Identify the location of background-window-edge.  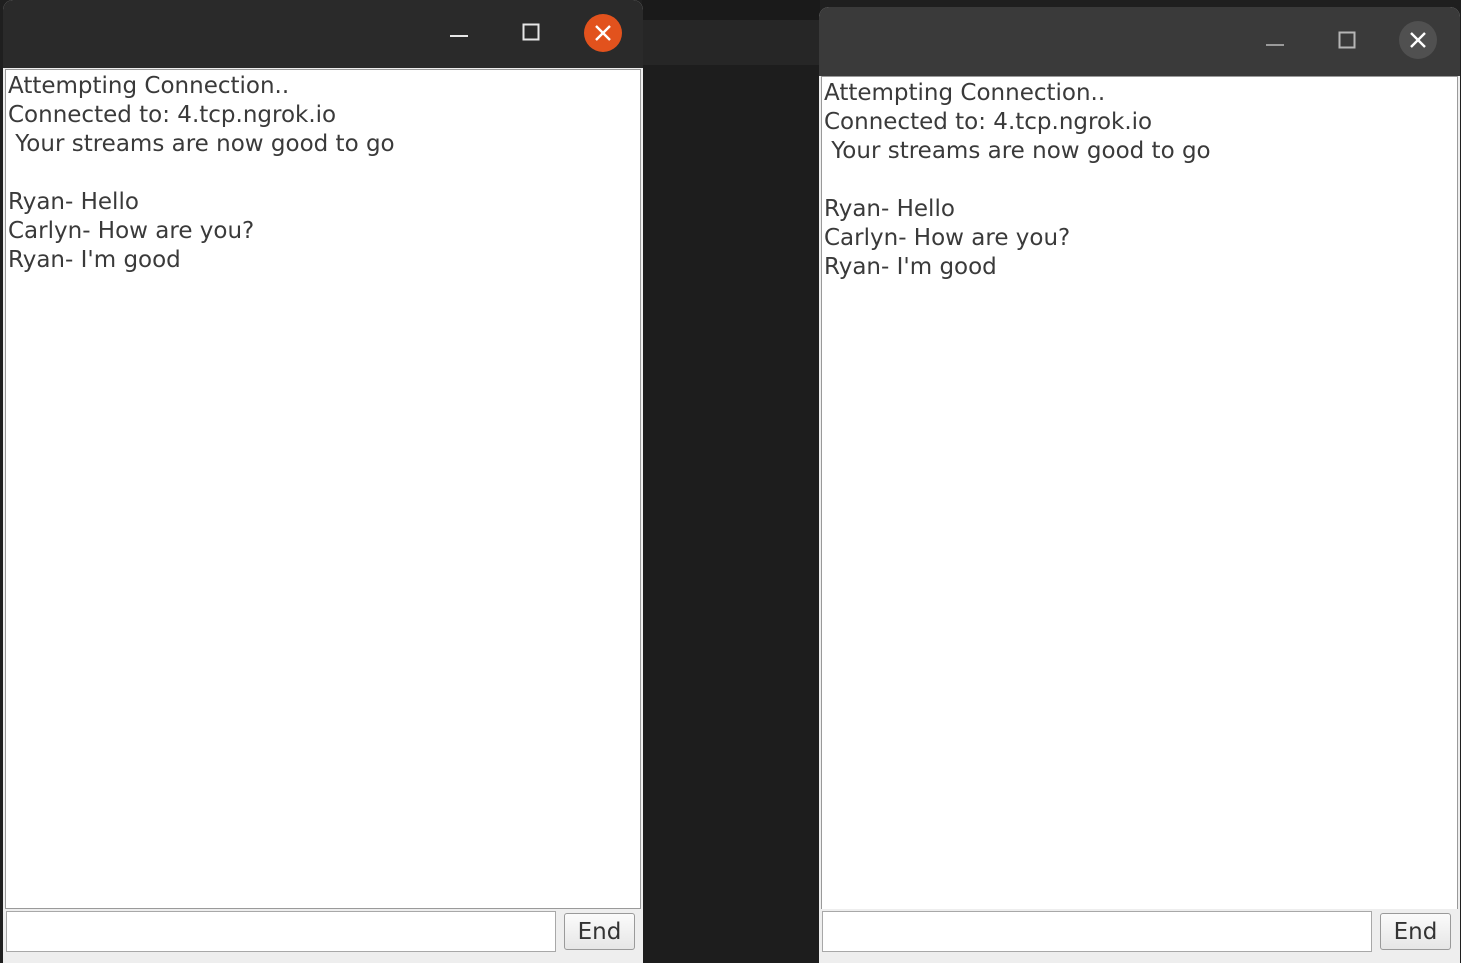
(731, 42).